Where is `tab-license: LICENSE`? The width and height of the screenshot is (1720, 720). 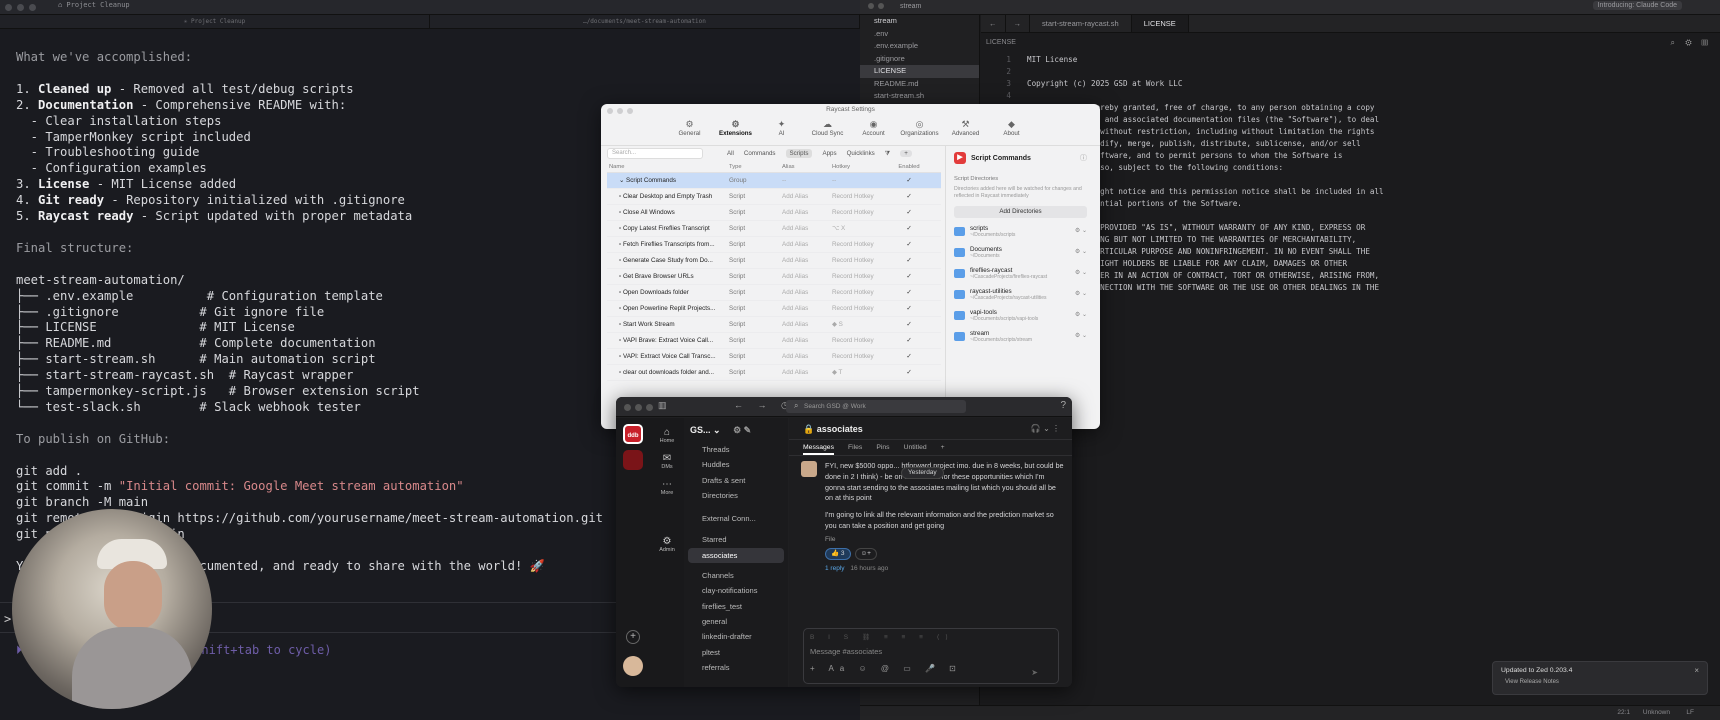
tab-license: LICENSE is located at coordinates (1160, 23).